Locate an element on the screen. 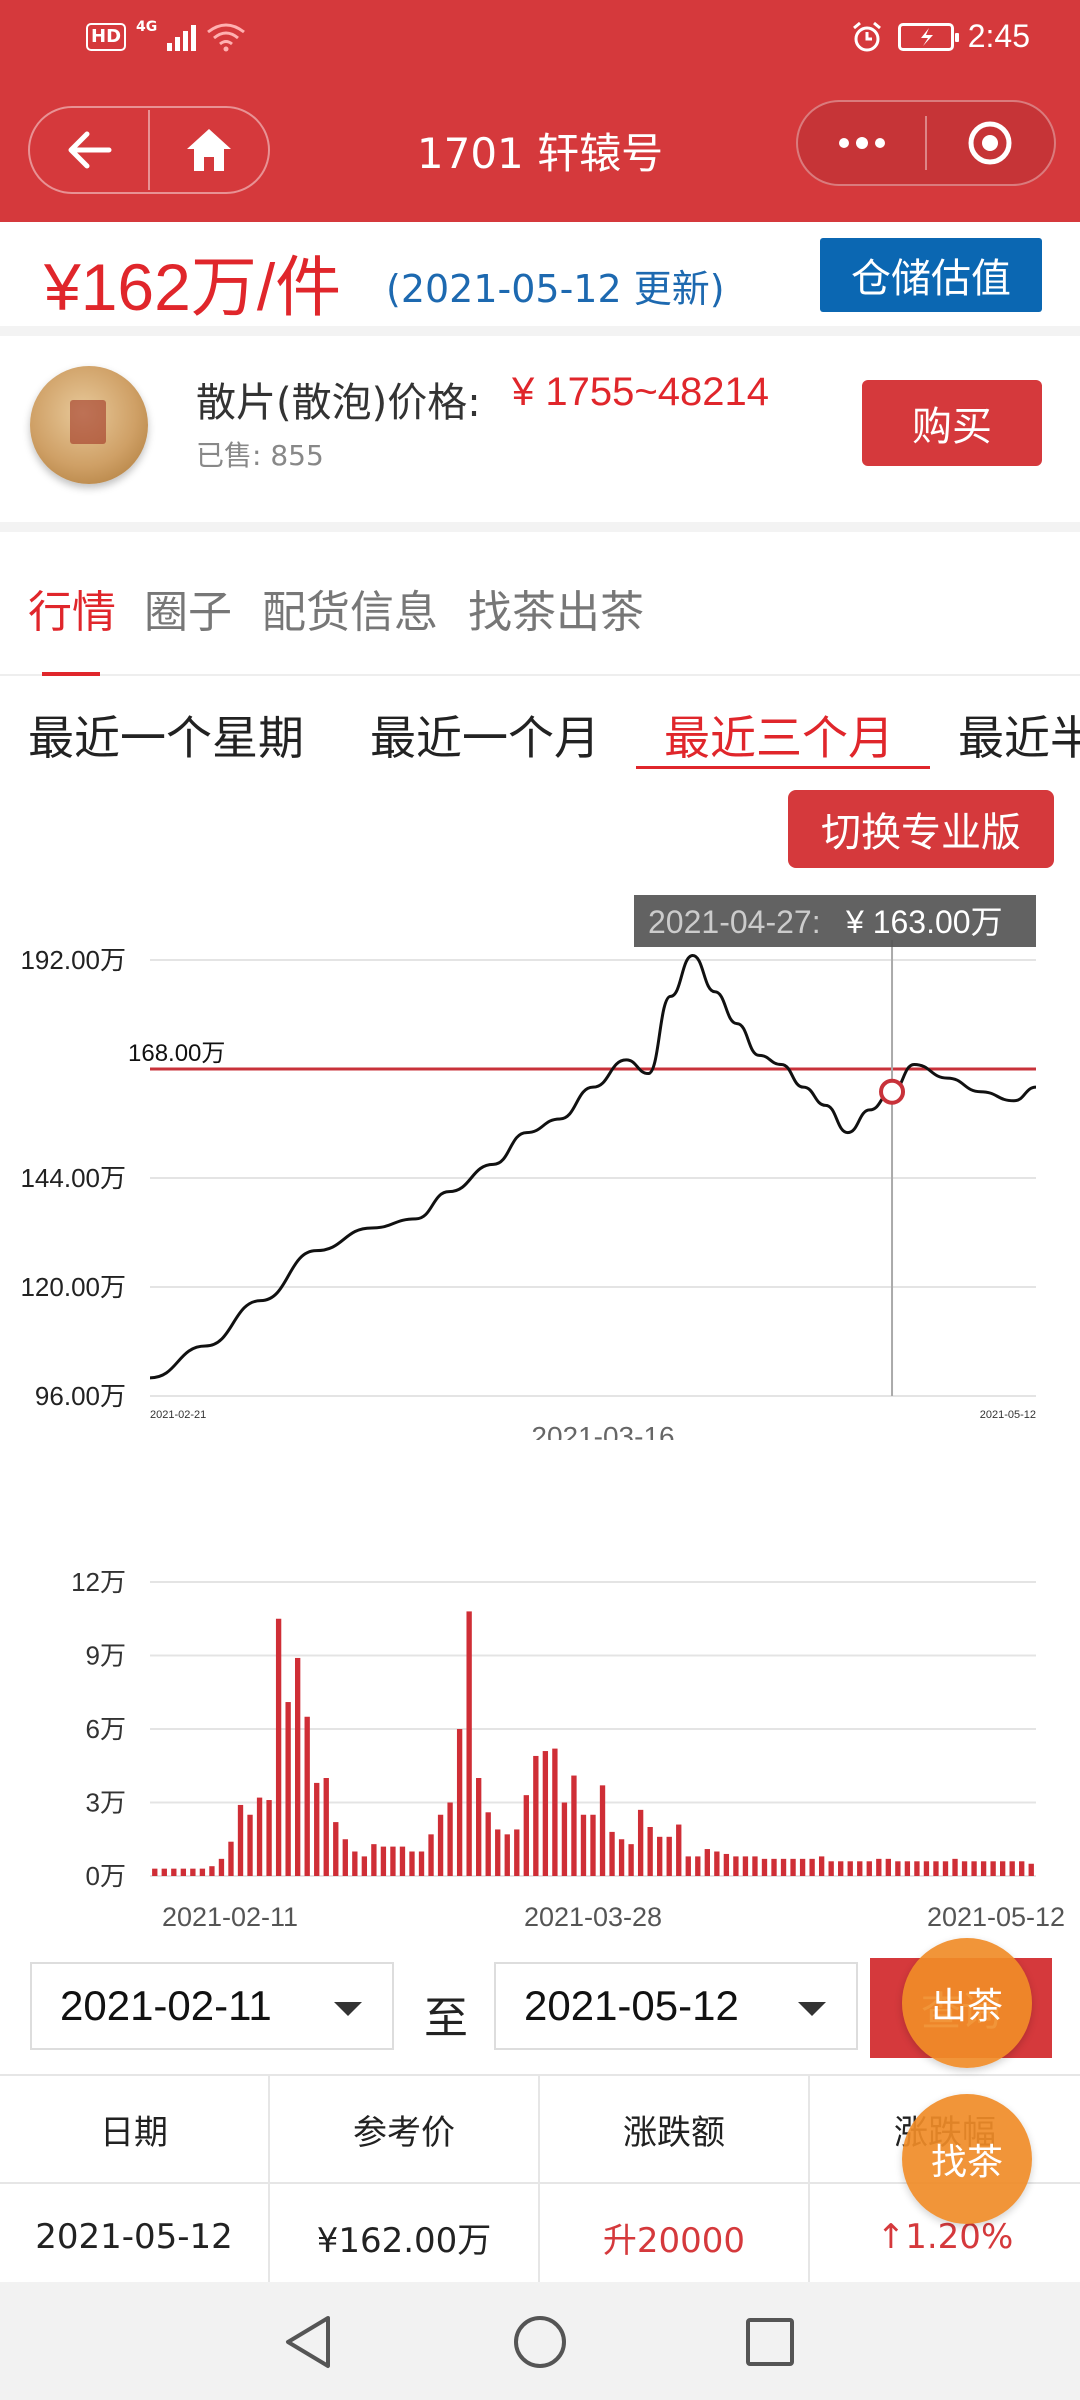 This screenshot has height=2400, width=1080. start-date-picker: 2021-02-11 is located at coordinates (212, 2006).